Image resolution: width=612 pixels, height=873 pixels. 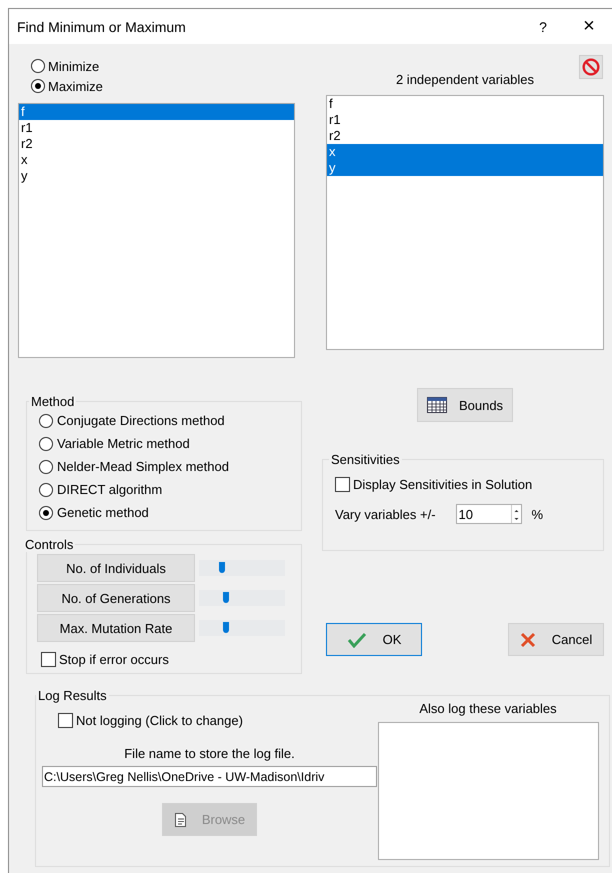 What do you see at coordinates (385, 514) in the screenshot?
I see `field-label: Vary variables +/-` at bounding box center [385, 514].